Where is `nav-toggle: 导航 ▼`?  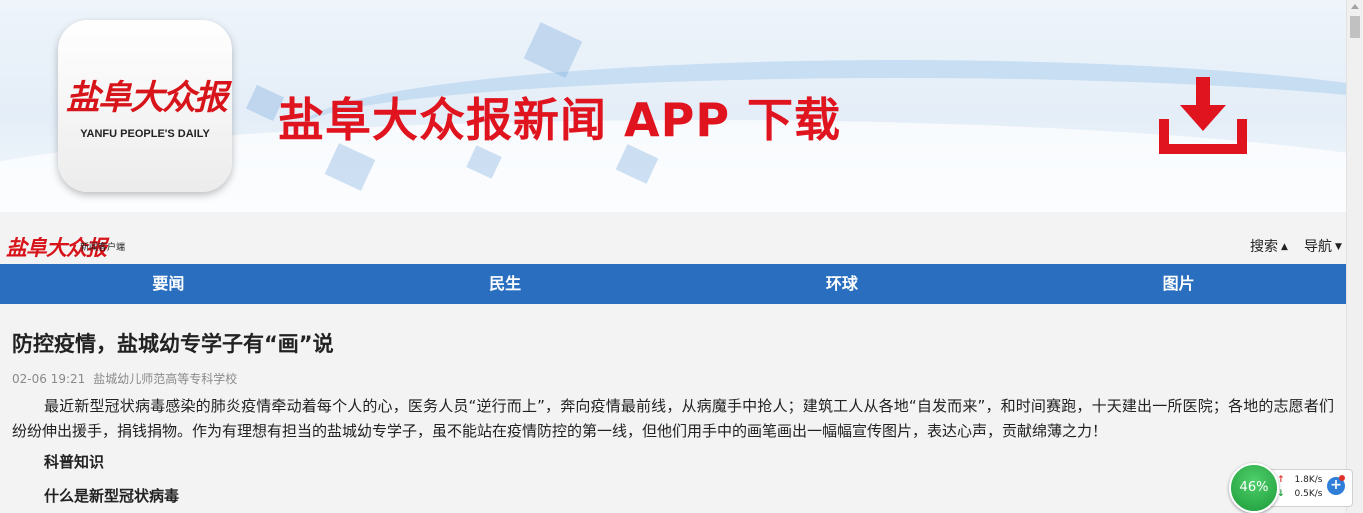
nav-toggle: 导航 ▼ is located at coordinates (1323, 246).